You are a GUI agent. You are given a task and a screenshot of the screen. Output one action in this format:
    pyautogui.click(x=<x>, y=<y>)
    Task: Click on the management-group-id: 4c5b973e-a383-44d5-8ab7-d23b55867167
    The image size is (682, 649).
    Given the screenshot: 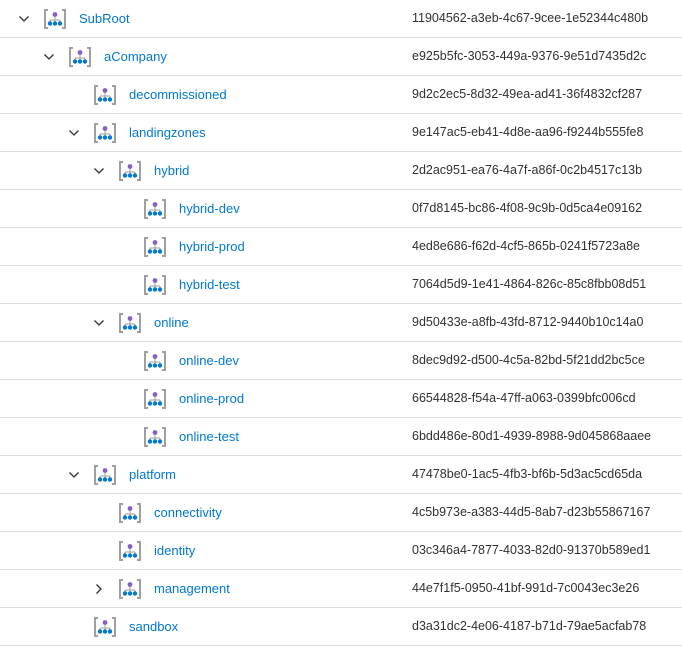 What is the action you would take?
    pyautogui.click(x=531, y=512)
    